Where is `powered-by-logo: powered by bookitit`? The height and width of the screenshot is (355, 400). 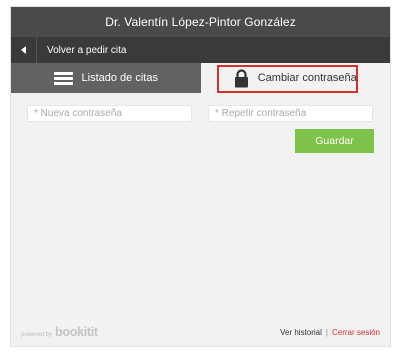
powered-by-logo: powered by bookitit is located at coordinates (59, 332).